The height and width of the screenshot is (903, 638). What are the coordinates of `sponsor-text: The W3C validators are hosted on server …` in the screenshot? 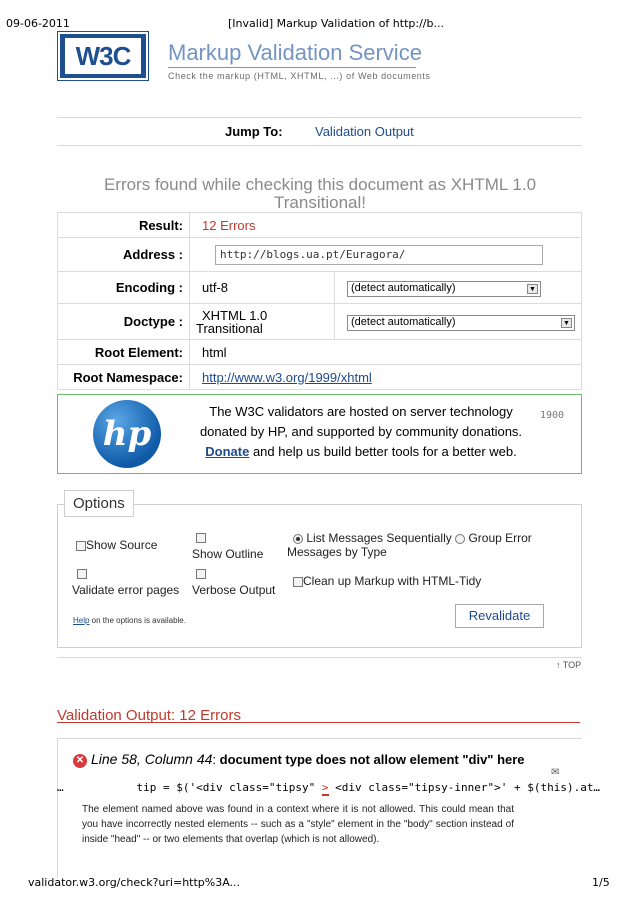 It's located at (361, 432).